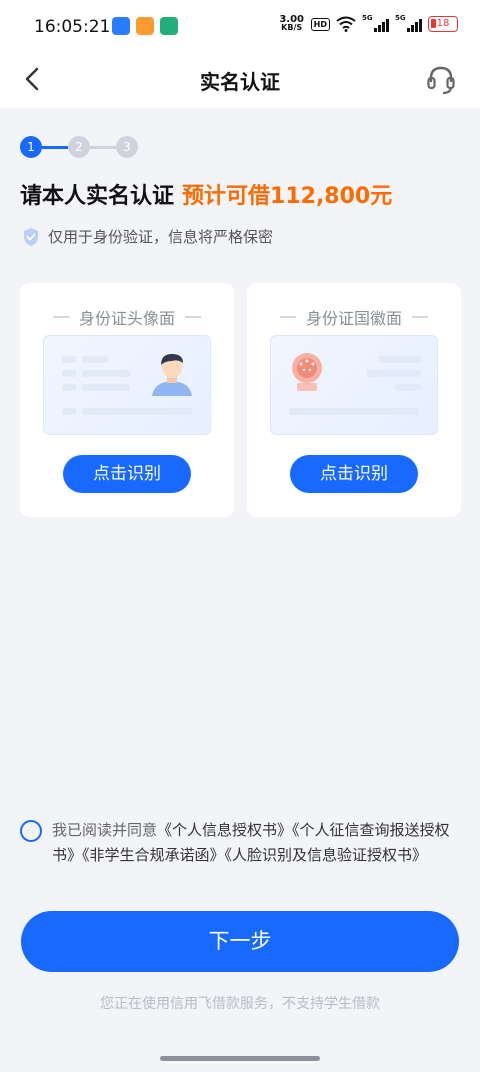 This screenshot has height=1072, width=480. I want to click on network-speed-unit: KB/S, so click(292, 27).